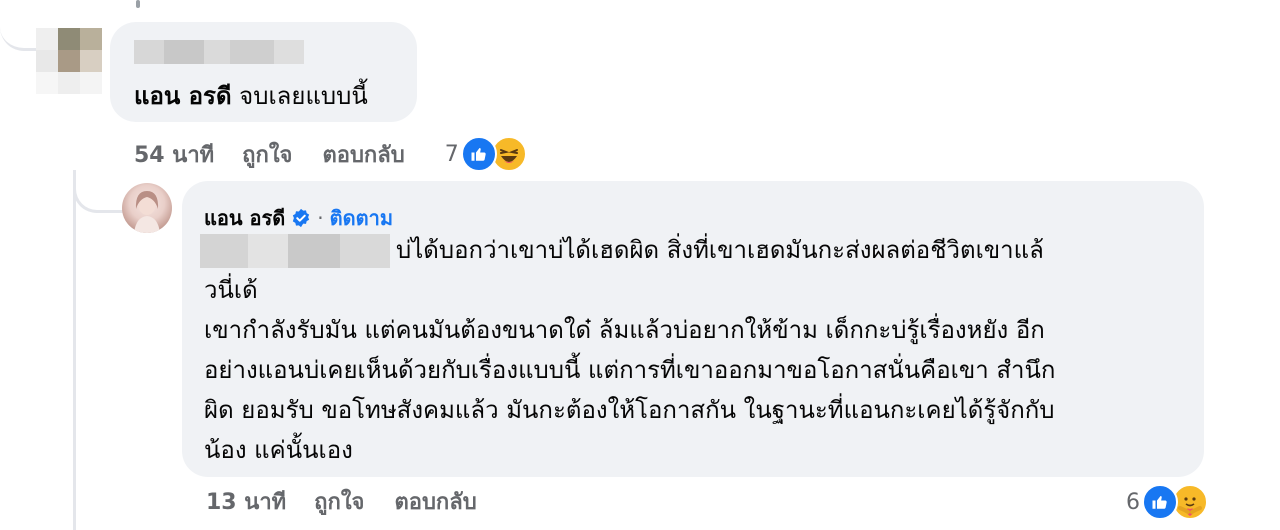 Image resolution: width=1280 pixels, height=530 pixels. Describe the element at coordinates (301, 218) in the screenshot. I see `verified-badge-icon` at that location.